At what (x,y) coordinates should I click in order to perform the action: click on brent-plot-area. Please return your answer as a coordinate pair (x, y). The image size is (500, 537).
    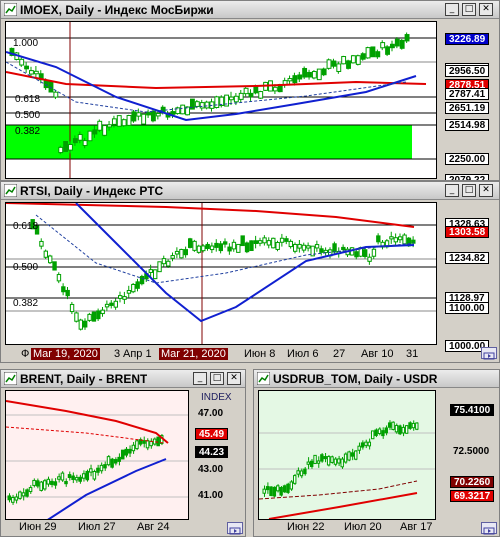
    Looking at the image, I should click on (97, 455).